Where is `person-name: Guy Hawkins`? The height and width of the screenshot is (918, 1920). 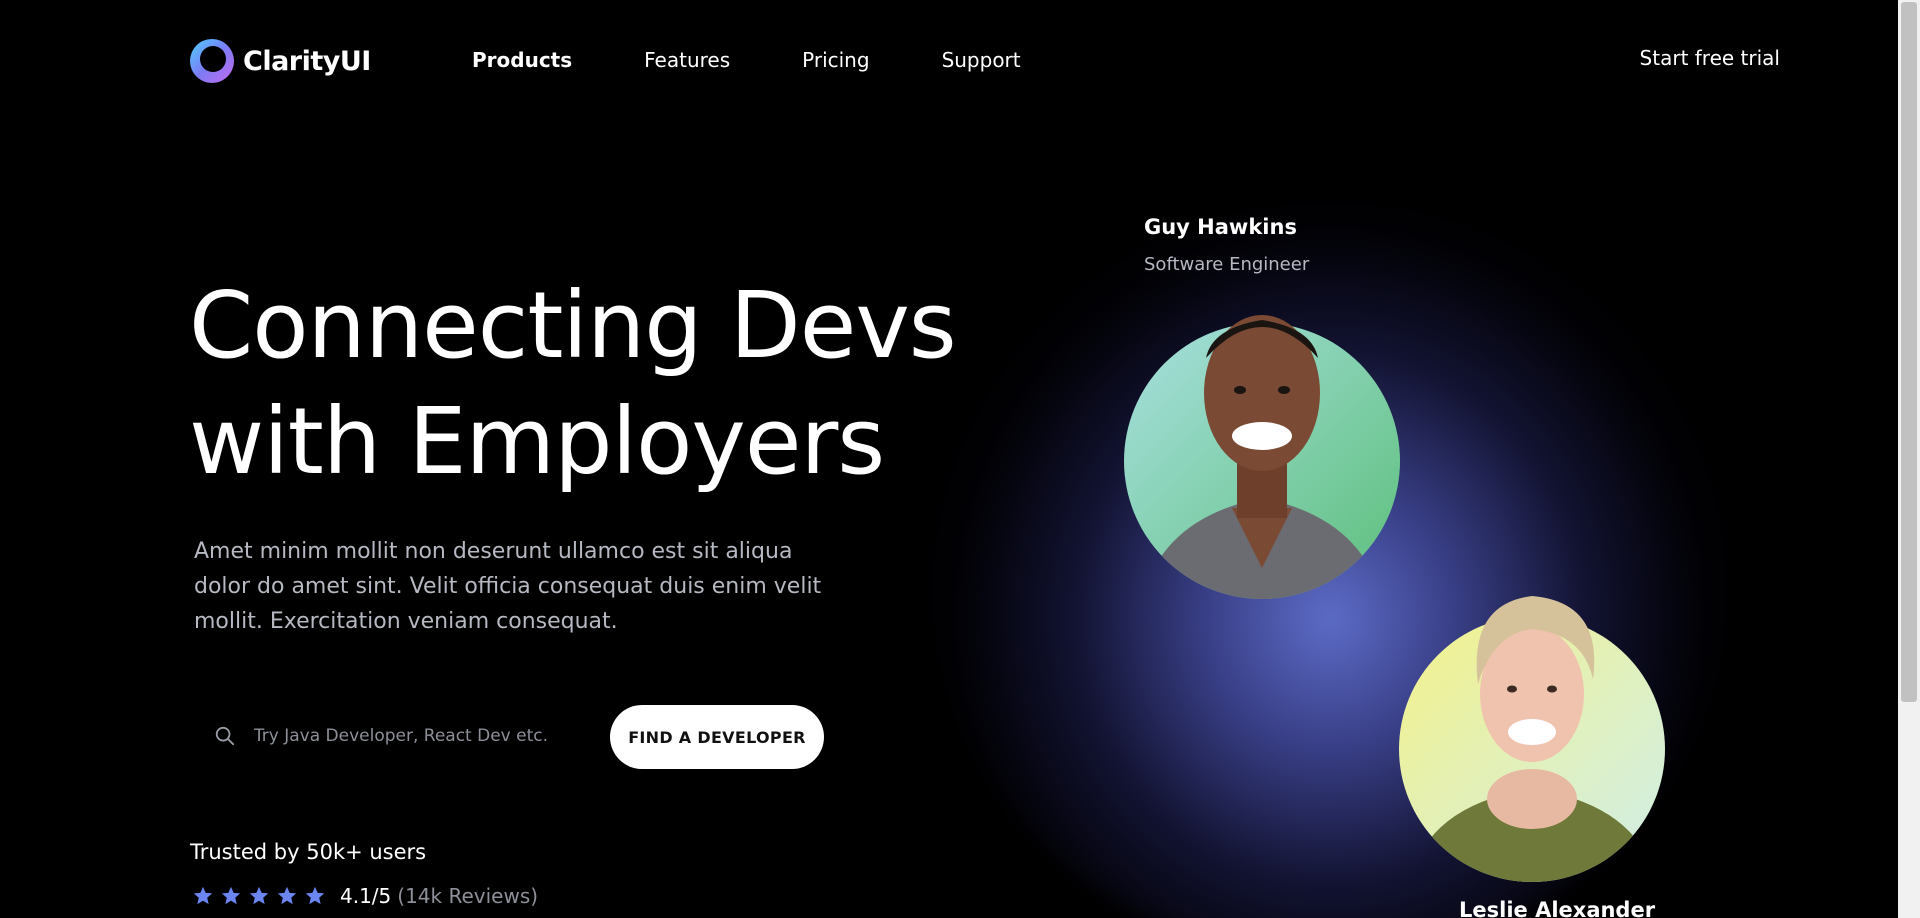 person-name: Guy Hawkins is located at coordinates (1220, 227).